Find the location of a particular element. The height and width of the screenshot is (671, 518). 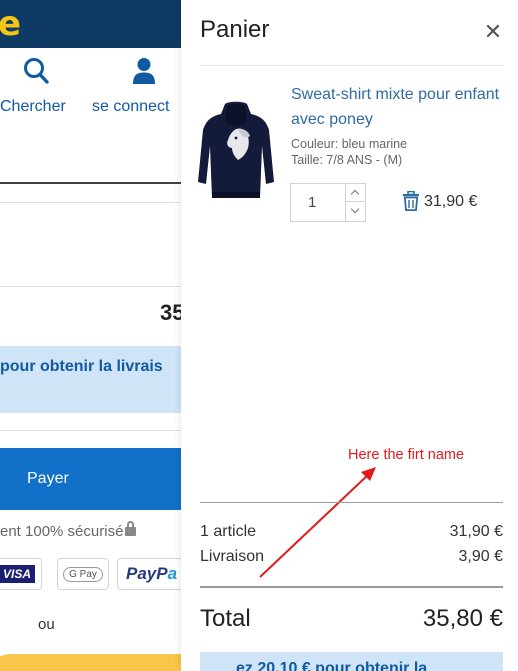

quantity-stepper is located at coordinates (328, 202).